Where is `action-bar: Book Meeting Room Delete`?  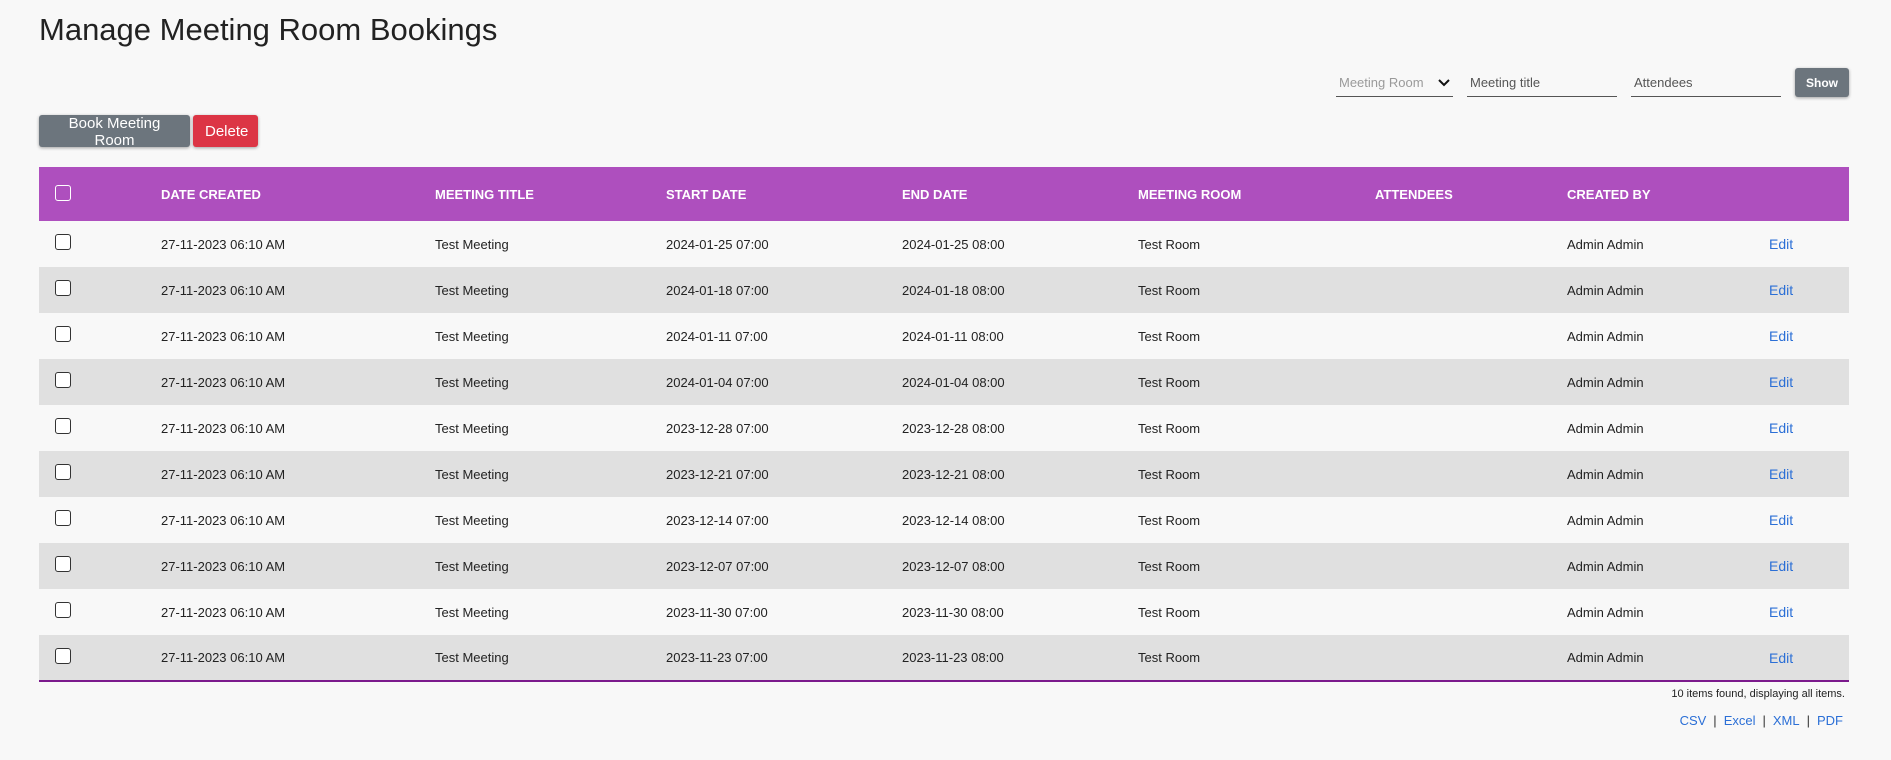
action-bar: Book Meeting Room Delete is located at coordinates (148, 132).